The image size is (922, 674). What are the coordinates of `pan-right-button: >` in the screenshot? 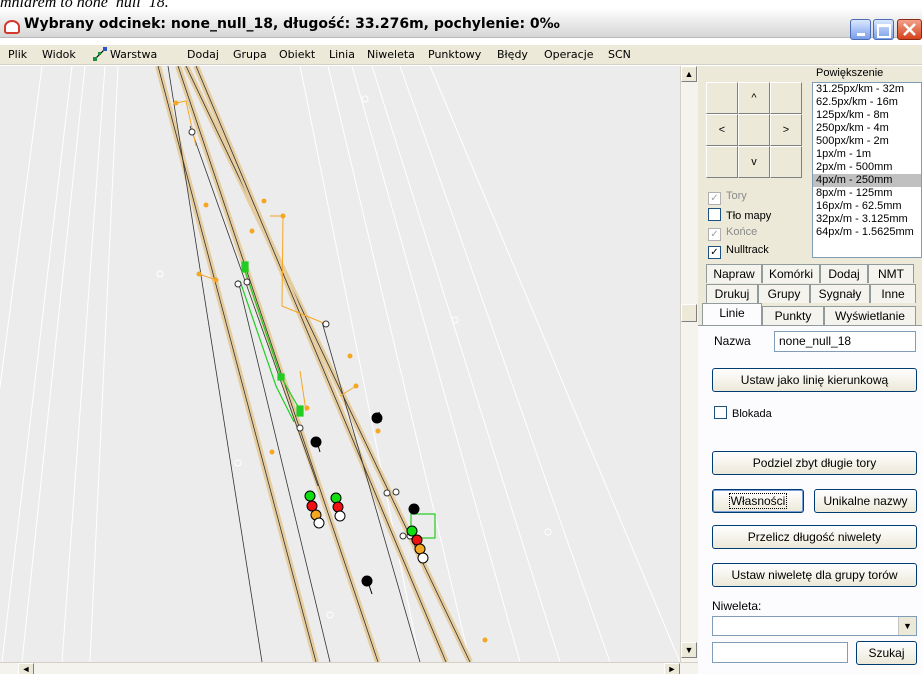 It's located at (786, 130).